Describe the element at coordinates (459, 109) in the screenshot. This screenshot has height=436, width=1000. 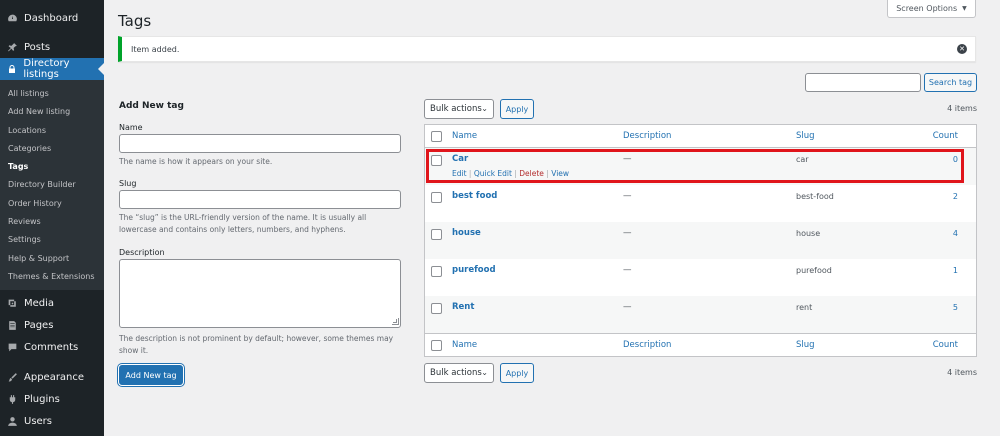
I see `bulk-actions-select-top: Bulk actions ⌄` at that location.